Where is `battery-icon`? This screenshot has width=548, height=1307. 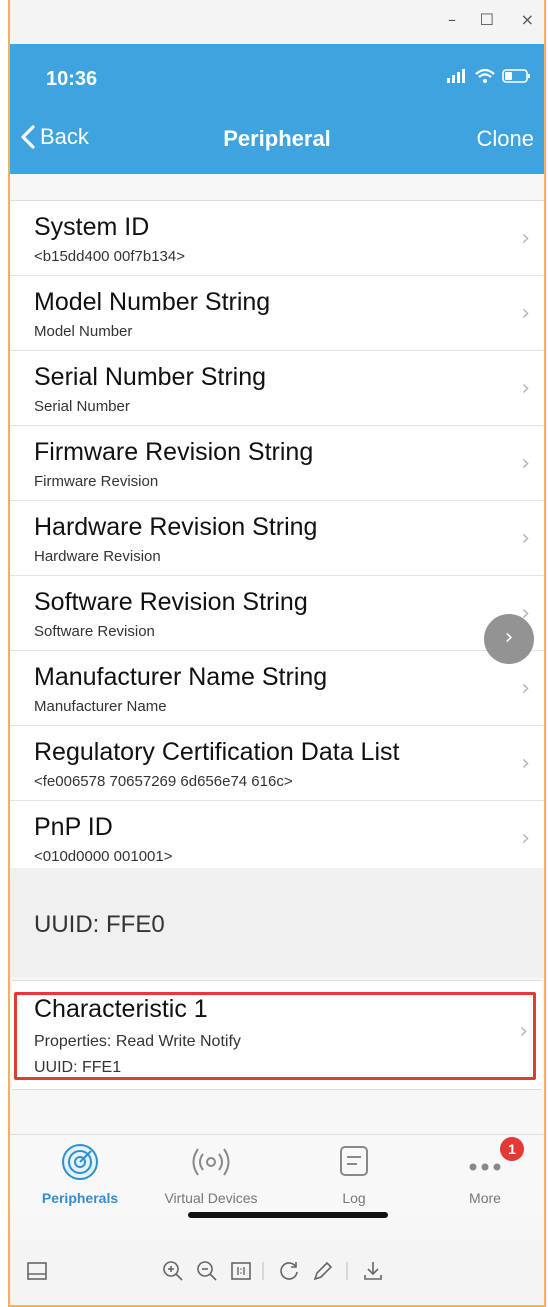 battery-icon is located at coordinates (516, 76).